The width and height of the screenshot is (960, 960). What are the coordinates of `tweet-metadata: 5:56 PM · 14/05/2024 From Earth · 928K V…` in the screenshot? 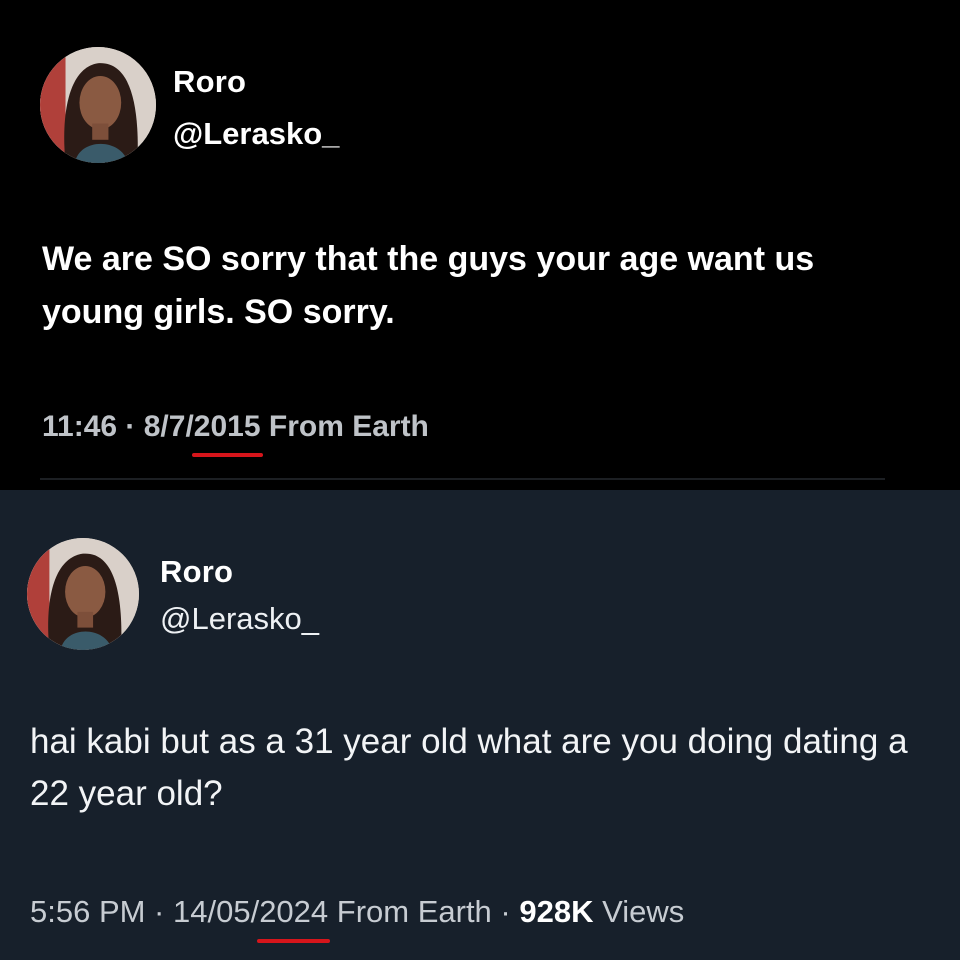 It's located at (357, 918).